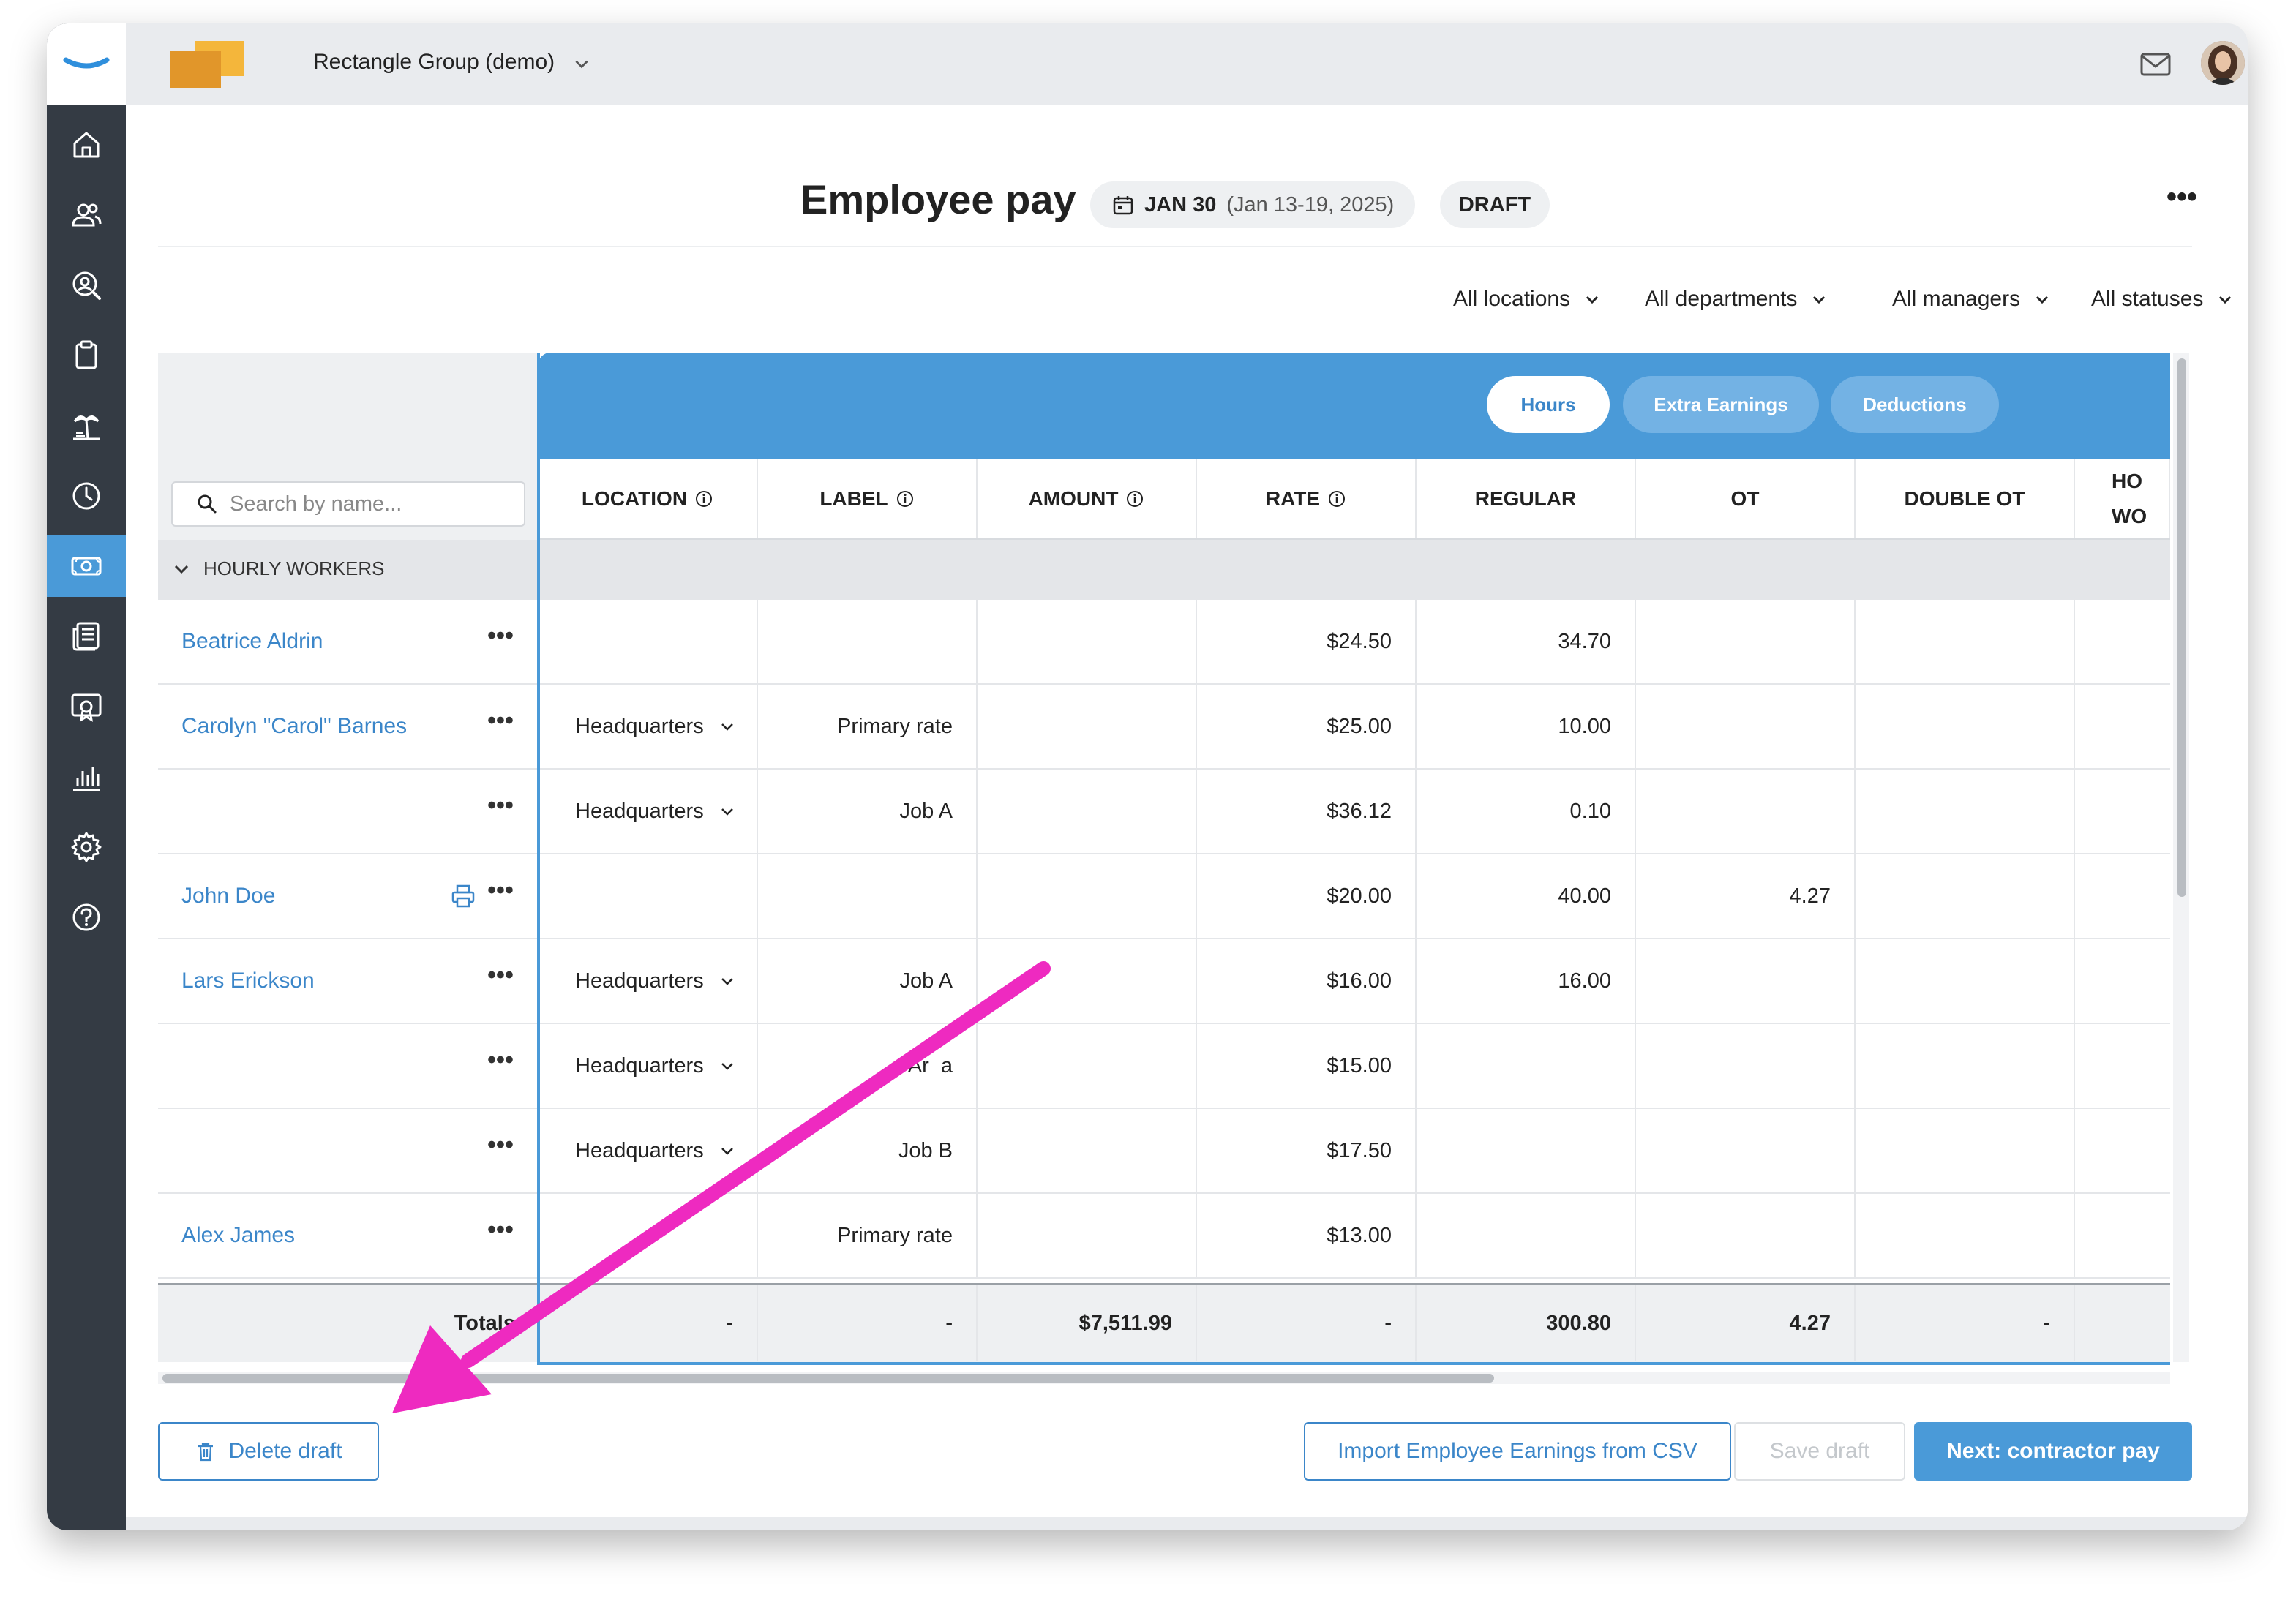  I want to click on column-header-ot: OT, so click(1746, 498).